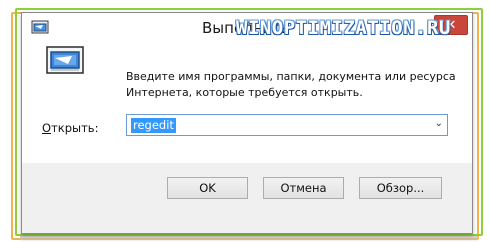 Image resolution: width=489 pixels, height=250 pixels. I want to click on open-label-text: ткрыть:, so click(75, 128).